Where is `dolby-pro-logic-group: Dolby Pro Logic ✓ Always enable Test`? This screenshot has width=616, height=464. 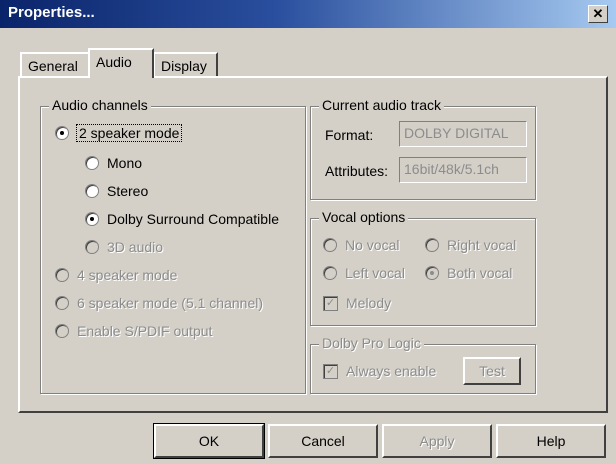 dolby-pro-logic-group: Dolby Pro Logic ✓ Always enable Test is located at coordinates (423, 364).